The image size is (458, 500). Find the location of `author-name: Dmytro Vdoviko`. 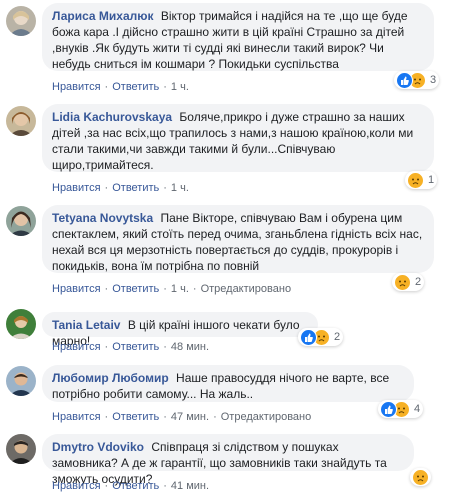

author-name: Dmytro Vdoviko is located at coordinates (98, 447).